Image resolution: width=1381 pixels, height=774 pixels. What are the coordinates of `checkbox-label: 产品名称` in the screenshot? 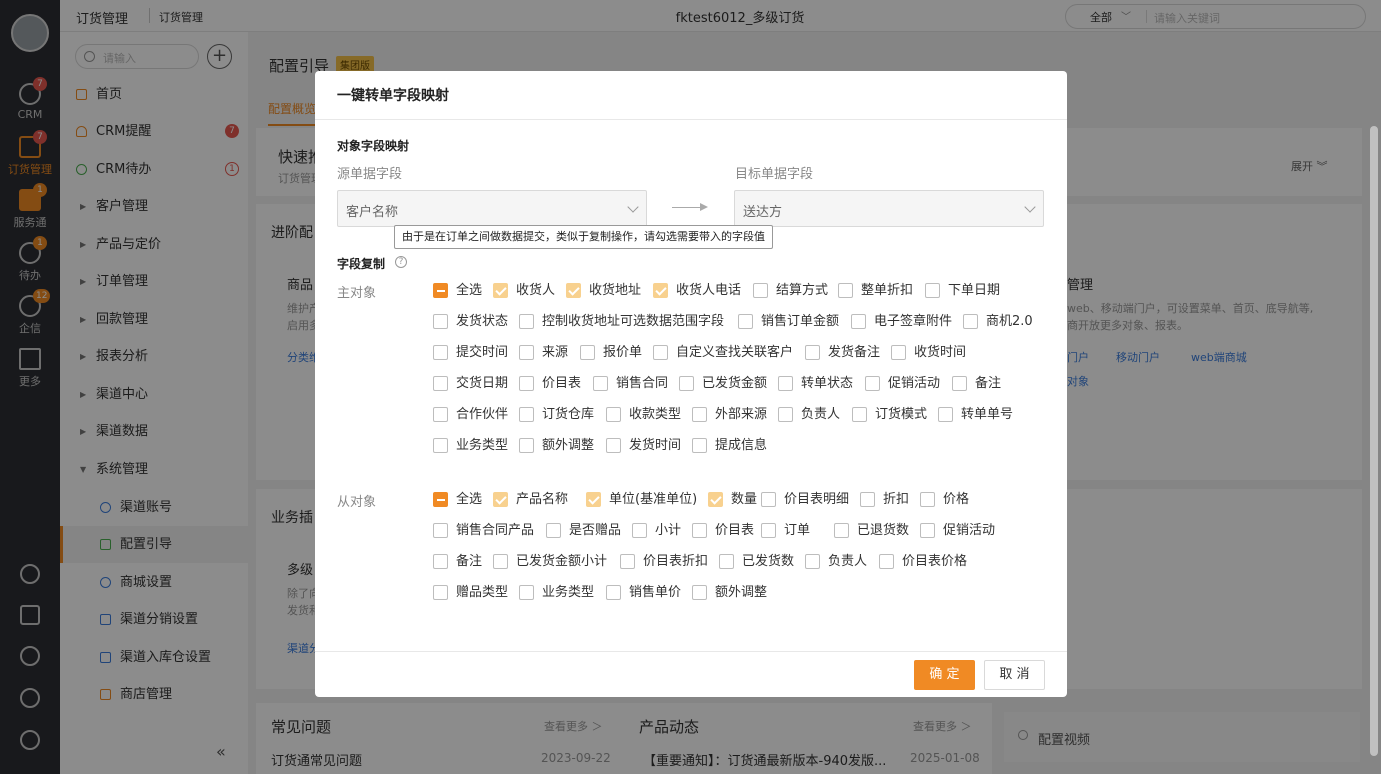 It's located at (542, 499).